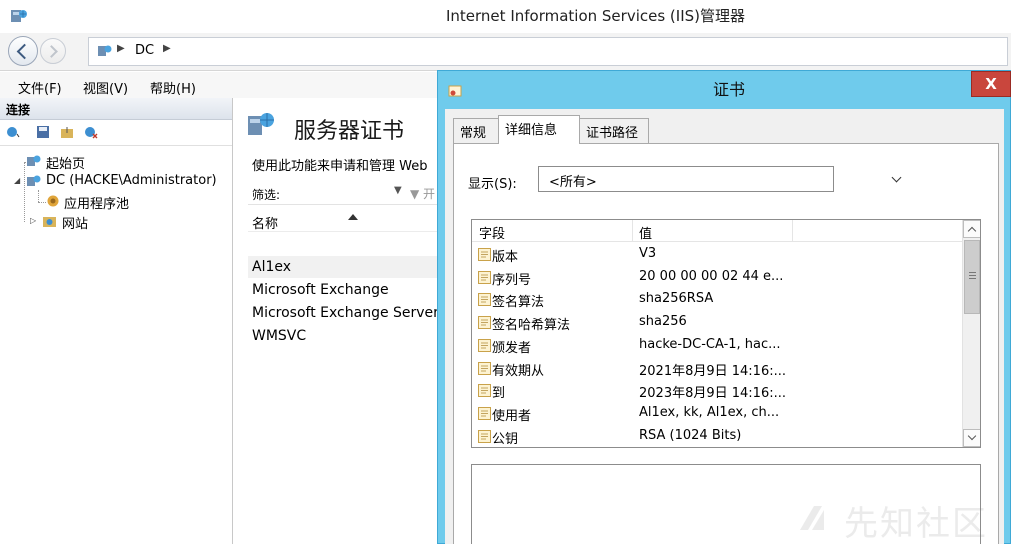  I want to click on iis-titlebar: Internet Information Services (IIS)管理器, so click(505, 16).